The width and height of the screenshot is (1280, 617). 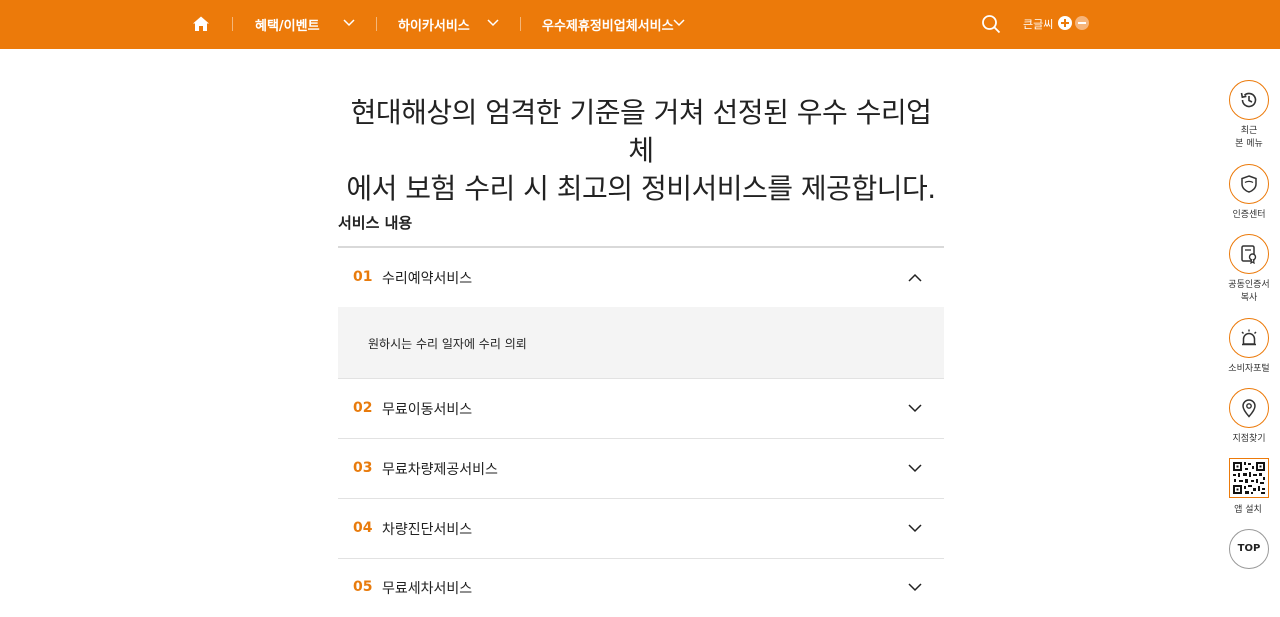 What do you see at coordinates (641, 278) in the screenshot?
I see `accordion-item-01: 01 수리예약서비스` at bounding box center [641, 278].